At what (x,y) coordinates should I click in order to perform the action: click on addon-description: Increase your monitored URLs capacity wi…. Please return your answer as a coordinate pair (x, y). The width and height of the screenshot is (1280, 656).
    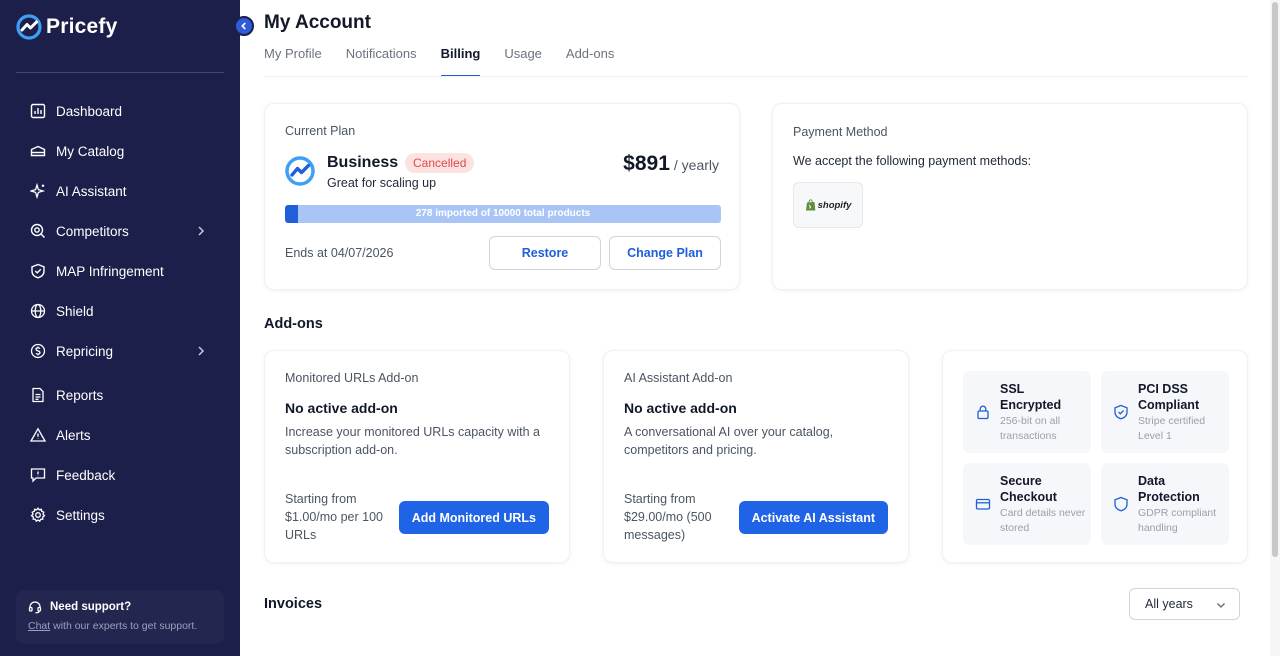
    Looking at the image, I should click on (412, 441).